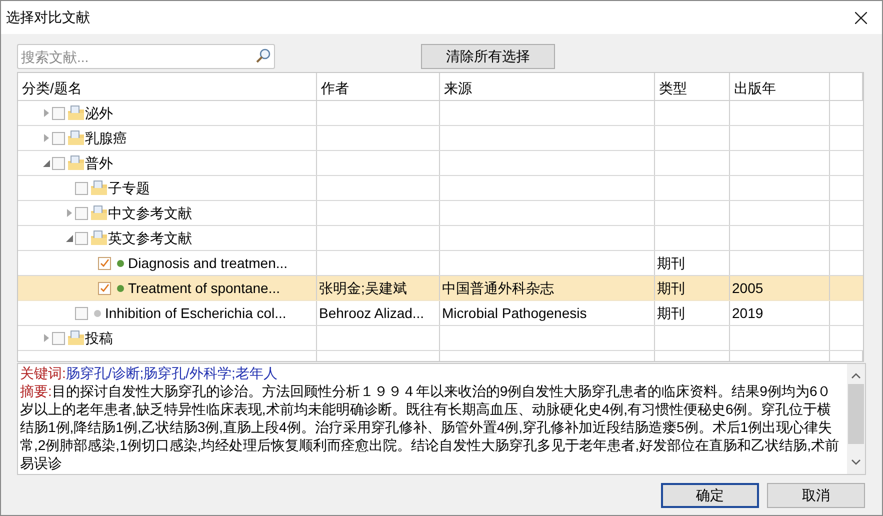 Image resolution: width=883 pixels, height=516 pixels. I want to click on table-row: 投稿, so click(440, 338).